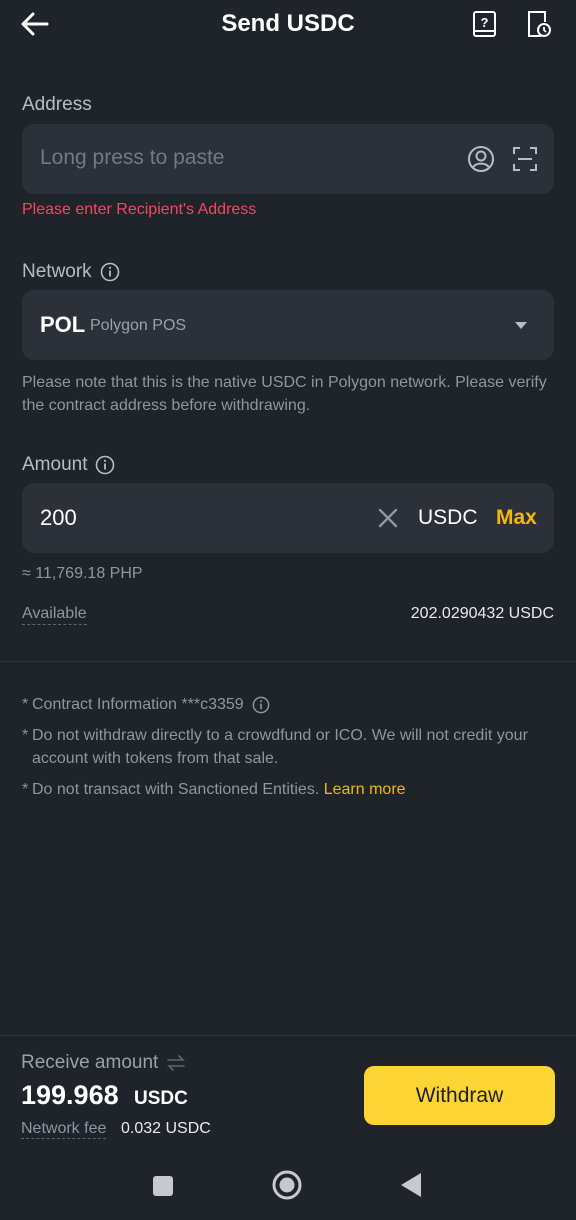 The image size is (576, 1220). I want to click on address-placeholder: Long press to paste, so click(132, 157).